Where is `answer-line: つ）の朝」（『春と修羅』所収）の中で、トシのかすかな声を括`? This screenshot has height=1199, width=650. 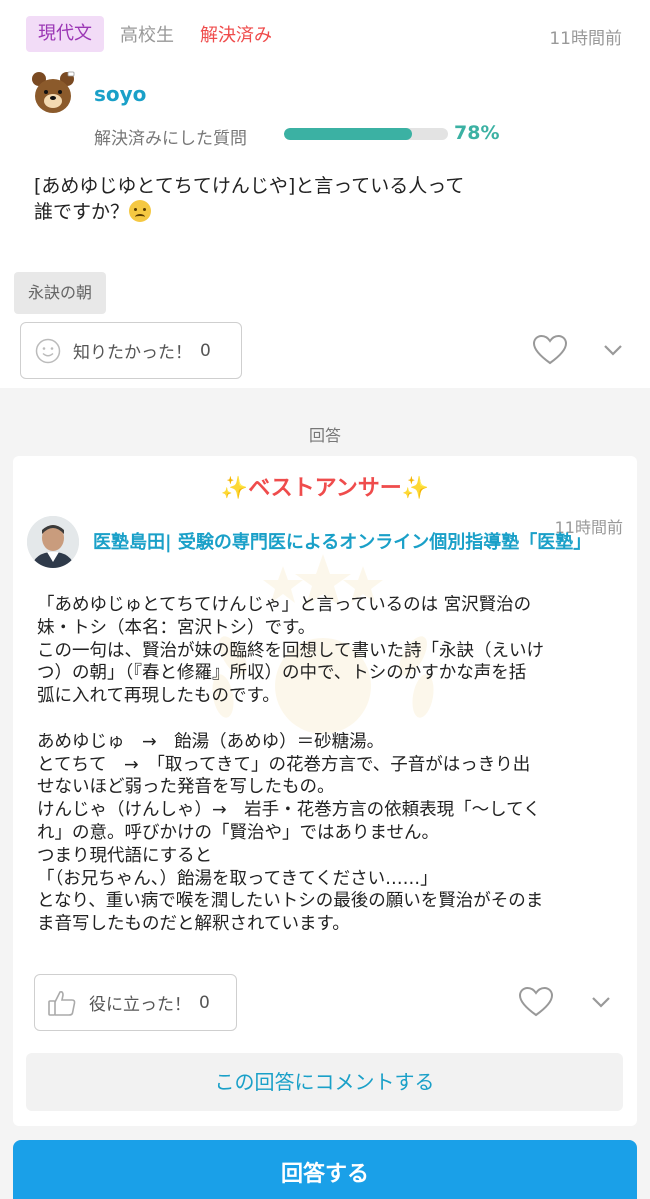
answer-line: つ）の朝」（『春と修羅』所収）の中で、トシのかすかな声を括 is located at coordinates (282, 673).